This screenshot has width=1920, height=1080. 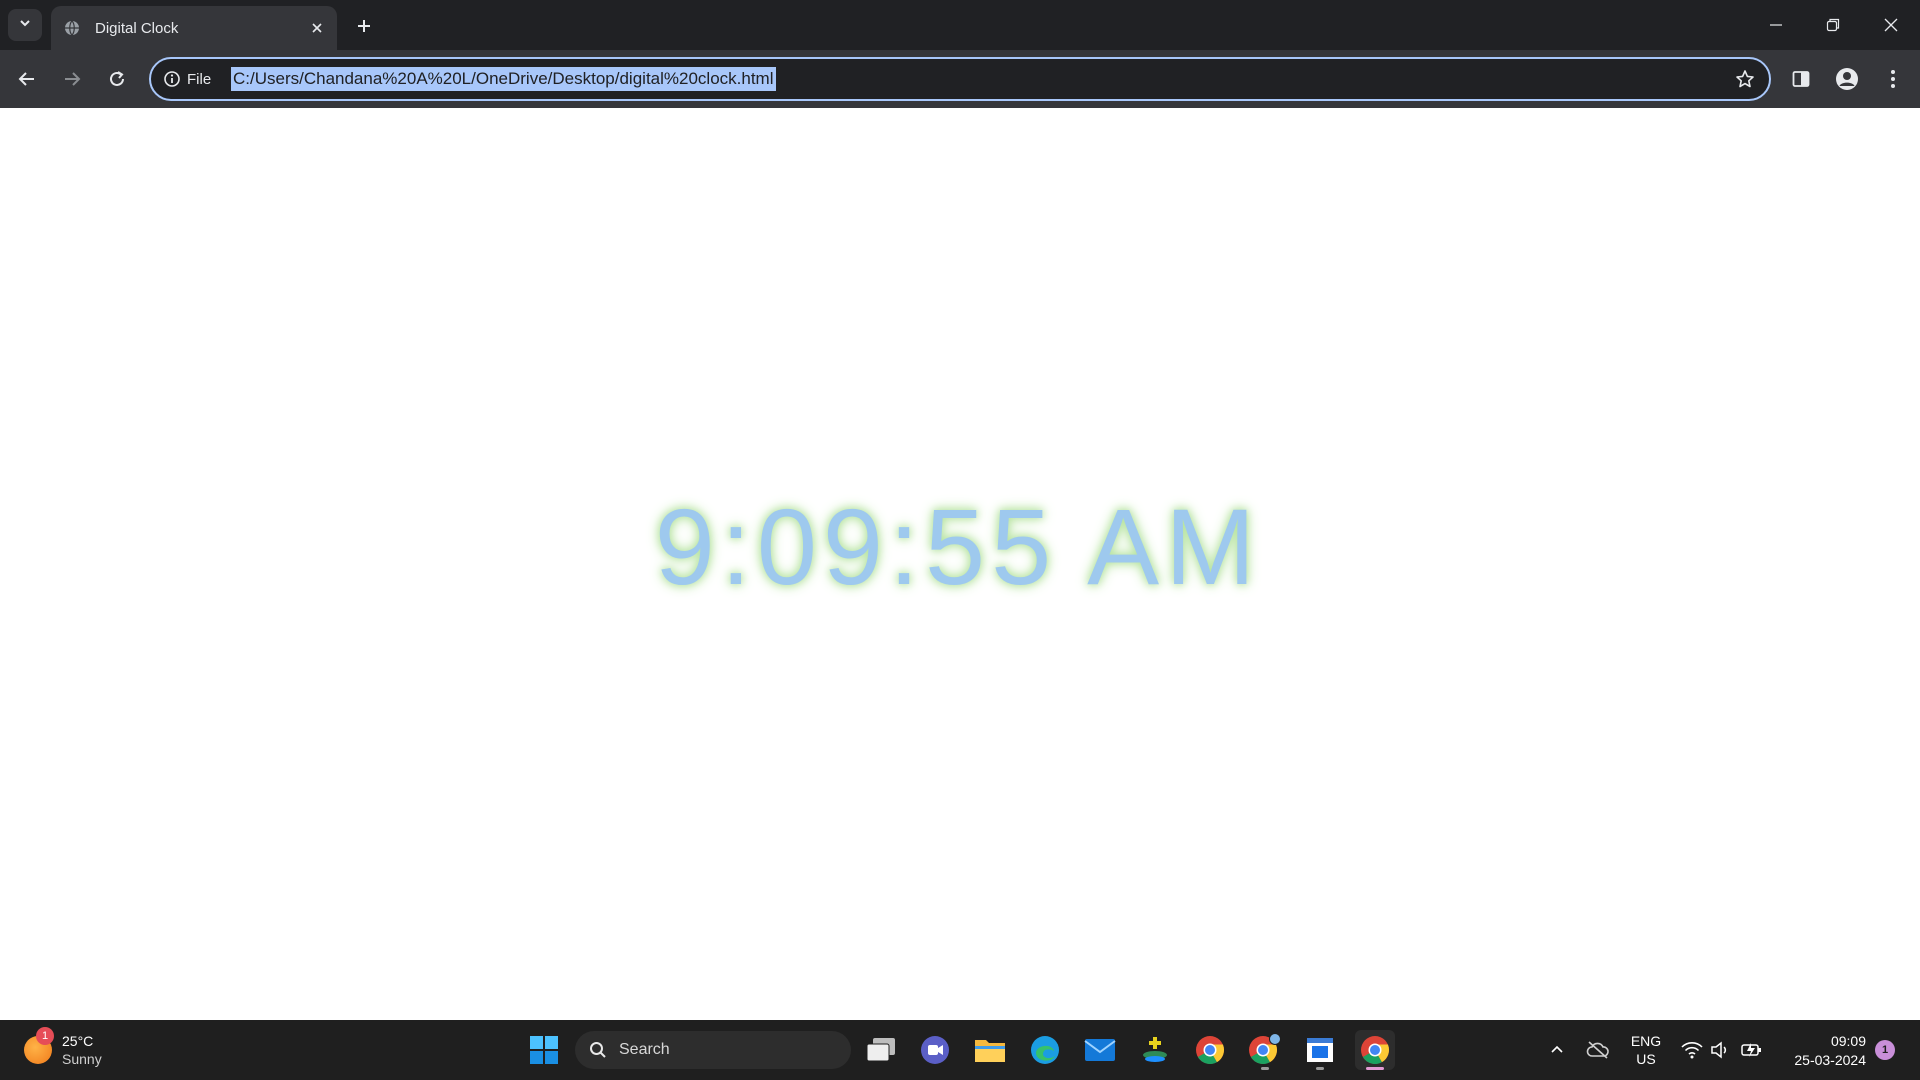 I want to click on forward-arrow-icon, so click(x=73, y=79).